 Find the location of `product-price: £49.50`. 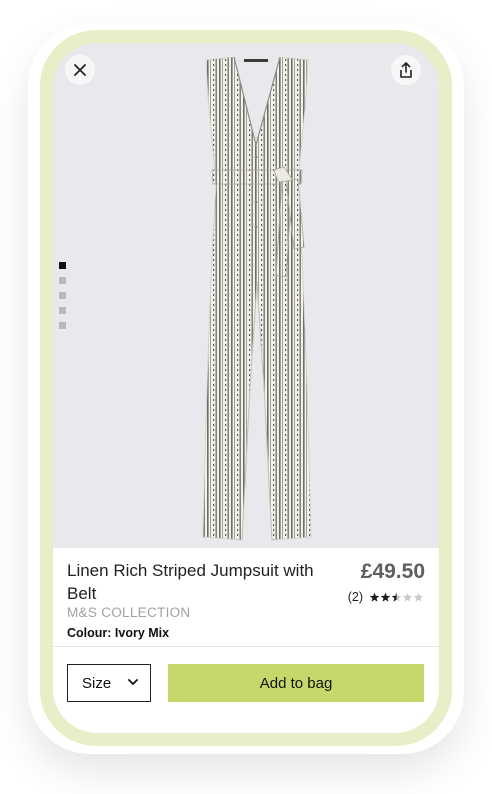

product-price: £49.50 is located at coordinates (392, 571).